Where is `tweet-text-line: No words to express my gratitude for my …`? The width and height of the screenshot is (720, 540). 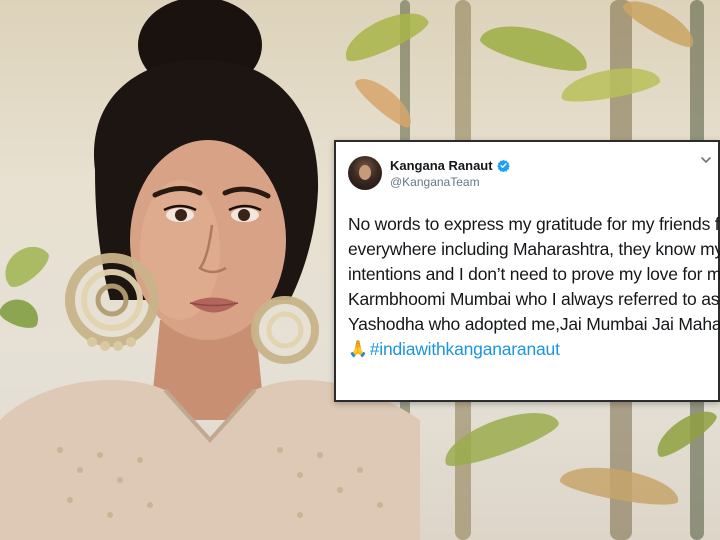 tweet-text-line: No words to express my gratitude for my … is located at coordinates (534, 224).